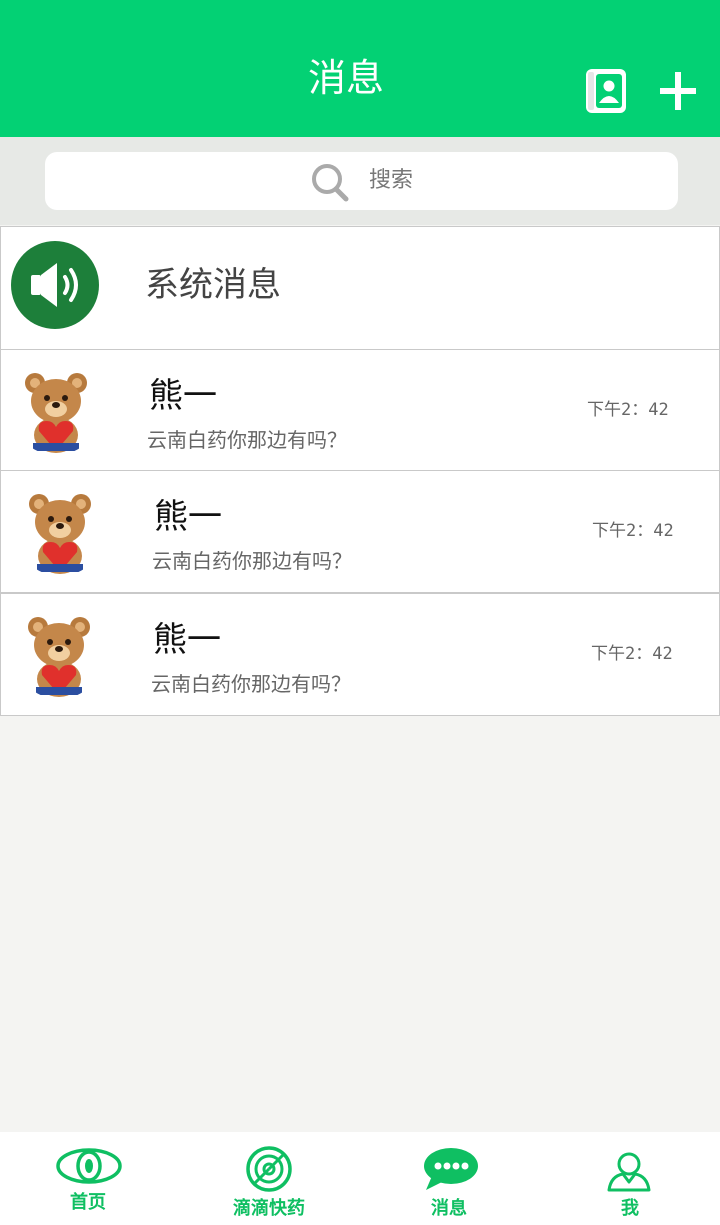  Describe the element at coordinates (269, 1208) in the screenshot. I see `tab-quick-medicine-label: 滴滴快药` at that location.